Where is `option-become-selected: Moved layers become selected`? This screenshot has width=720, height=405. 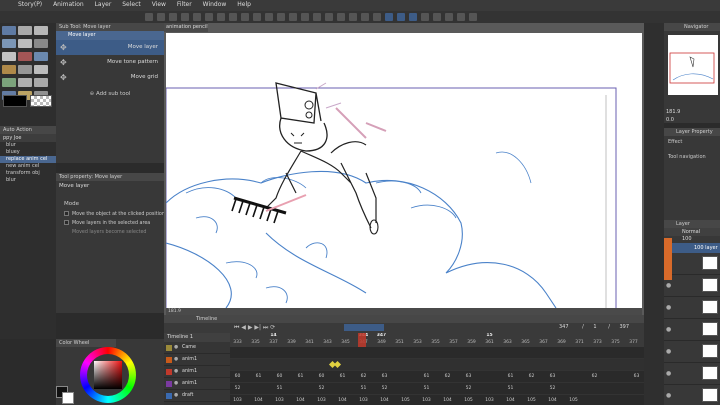 option-become-selected: Moved layers become selected is located at coordinates (110, 232).